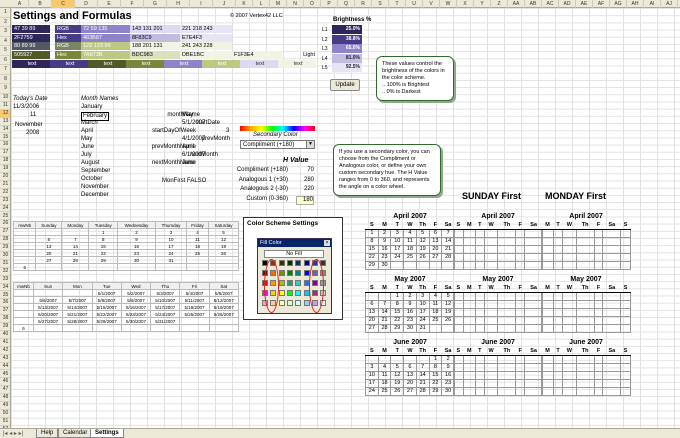 Image resolution: width=680 pixels, height=438 pixels. I want to click on row-header-25: 25, so click(5, 217).